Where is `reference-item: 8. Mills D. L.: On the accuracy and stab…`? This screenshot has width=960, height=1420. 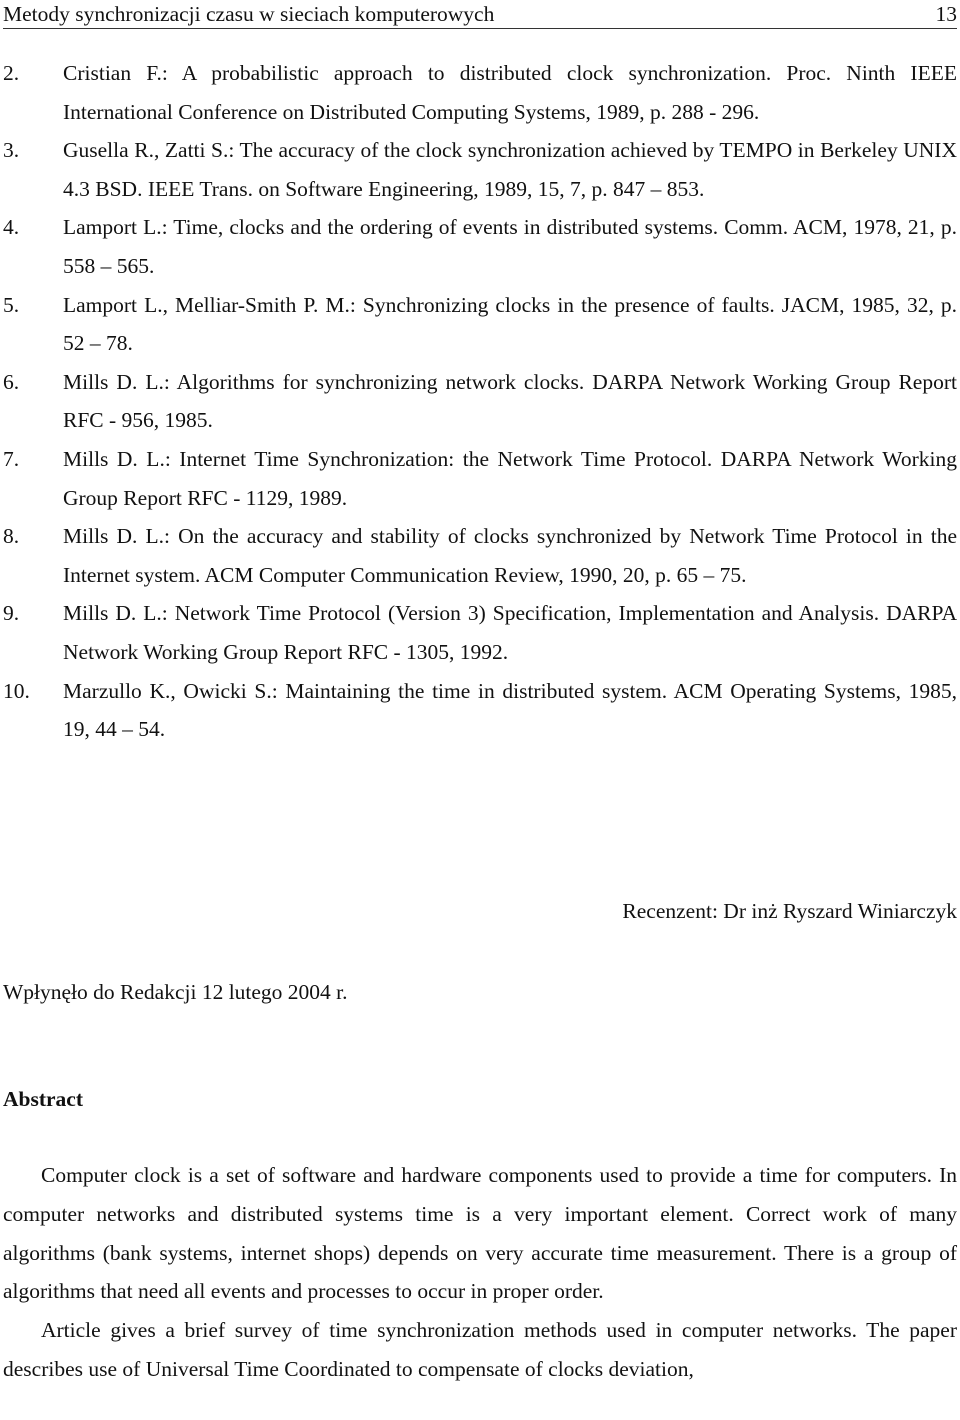
reference-item: 8. Mills D. L.: On the accuracy and stab… is located at coordinates (480, 555).